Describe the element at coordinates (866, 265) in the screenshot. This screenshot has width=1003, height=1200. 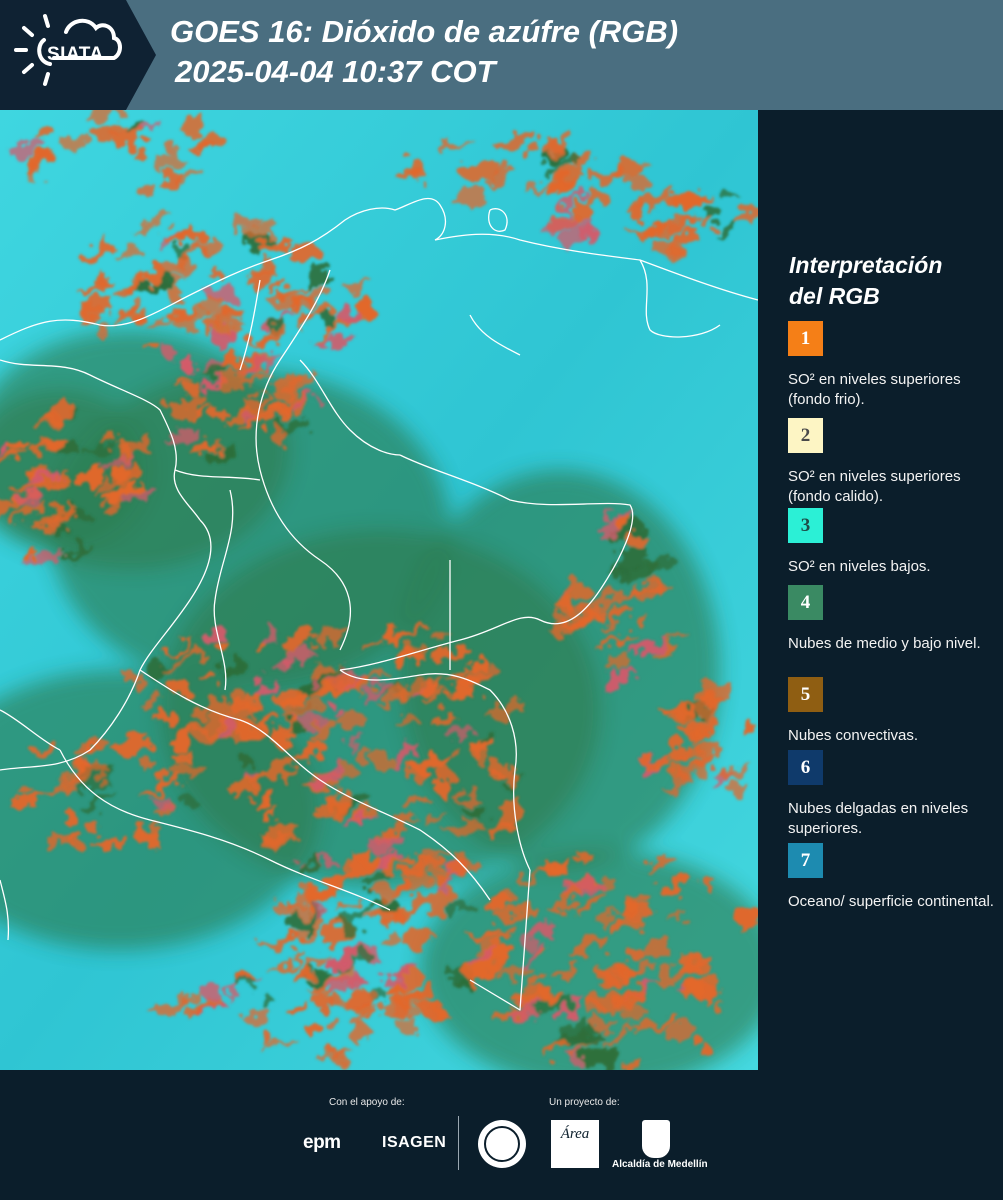
I see `legend-title-line1: Interpretación` at that location.